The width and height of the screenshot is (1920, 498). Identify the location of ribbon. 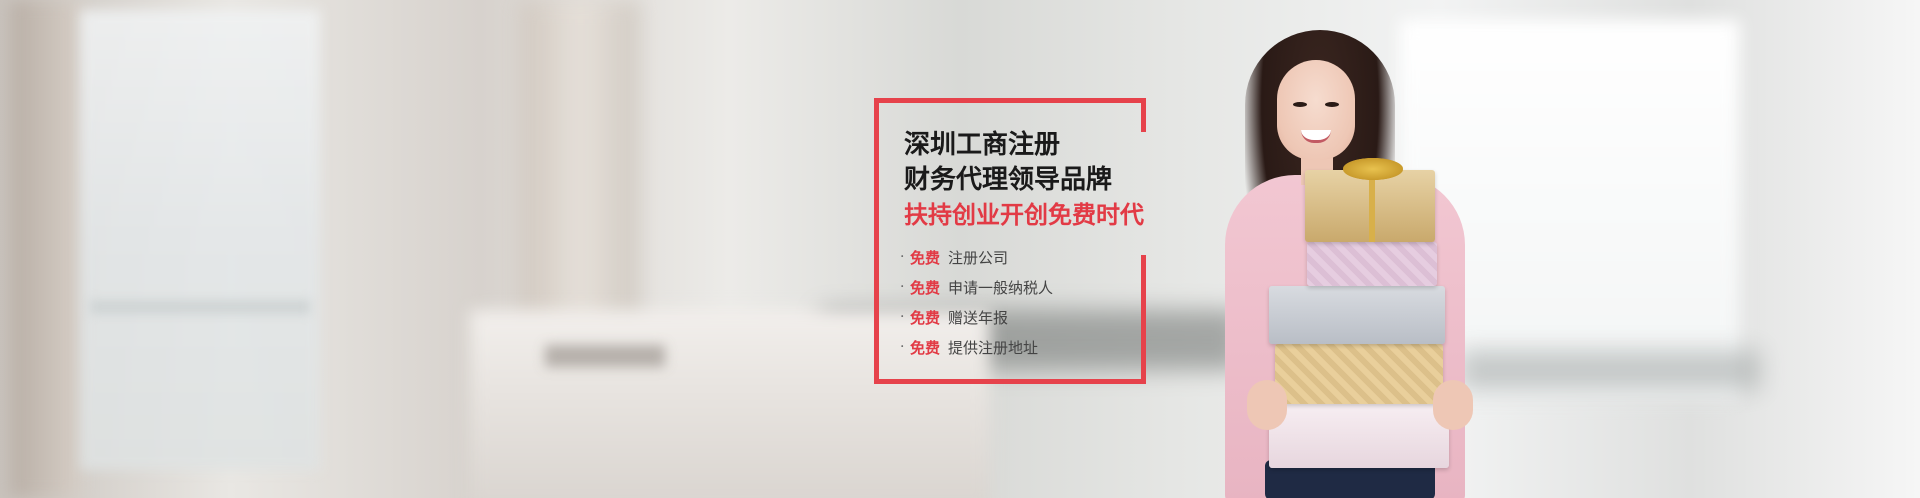
(1372, 206).